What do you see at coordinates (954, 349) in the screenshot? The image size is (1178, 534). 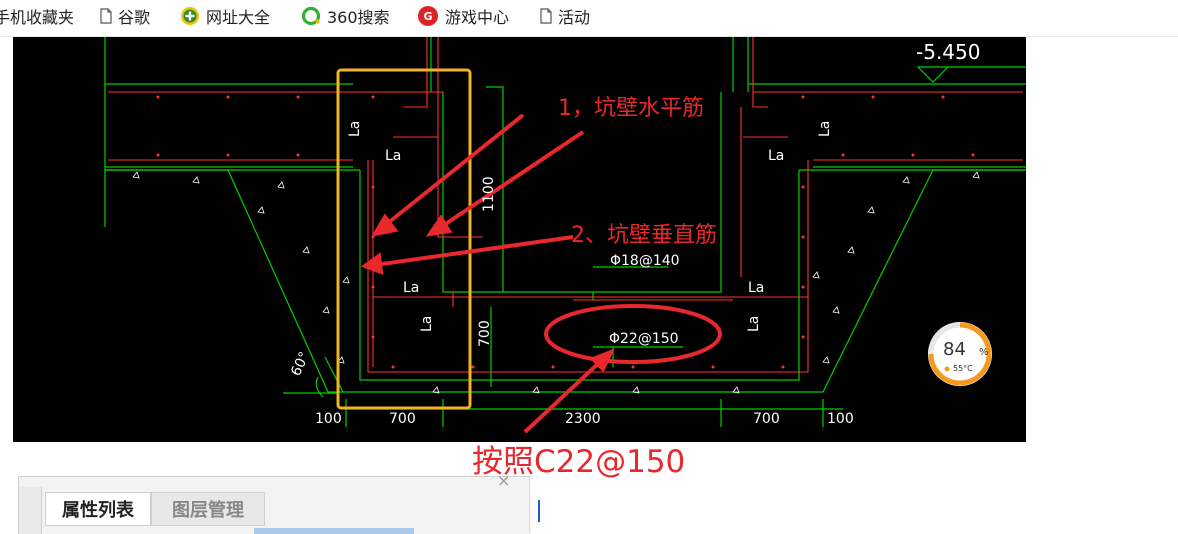 I see `gauge-value: 84` at bounding box center [954, 349].